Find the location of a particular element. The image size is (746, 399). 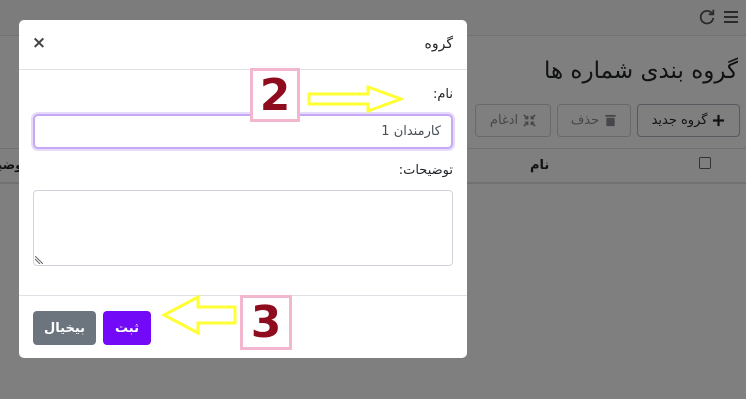

name-input is located at coordinates (243, 131).